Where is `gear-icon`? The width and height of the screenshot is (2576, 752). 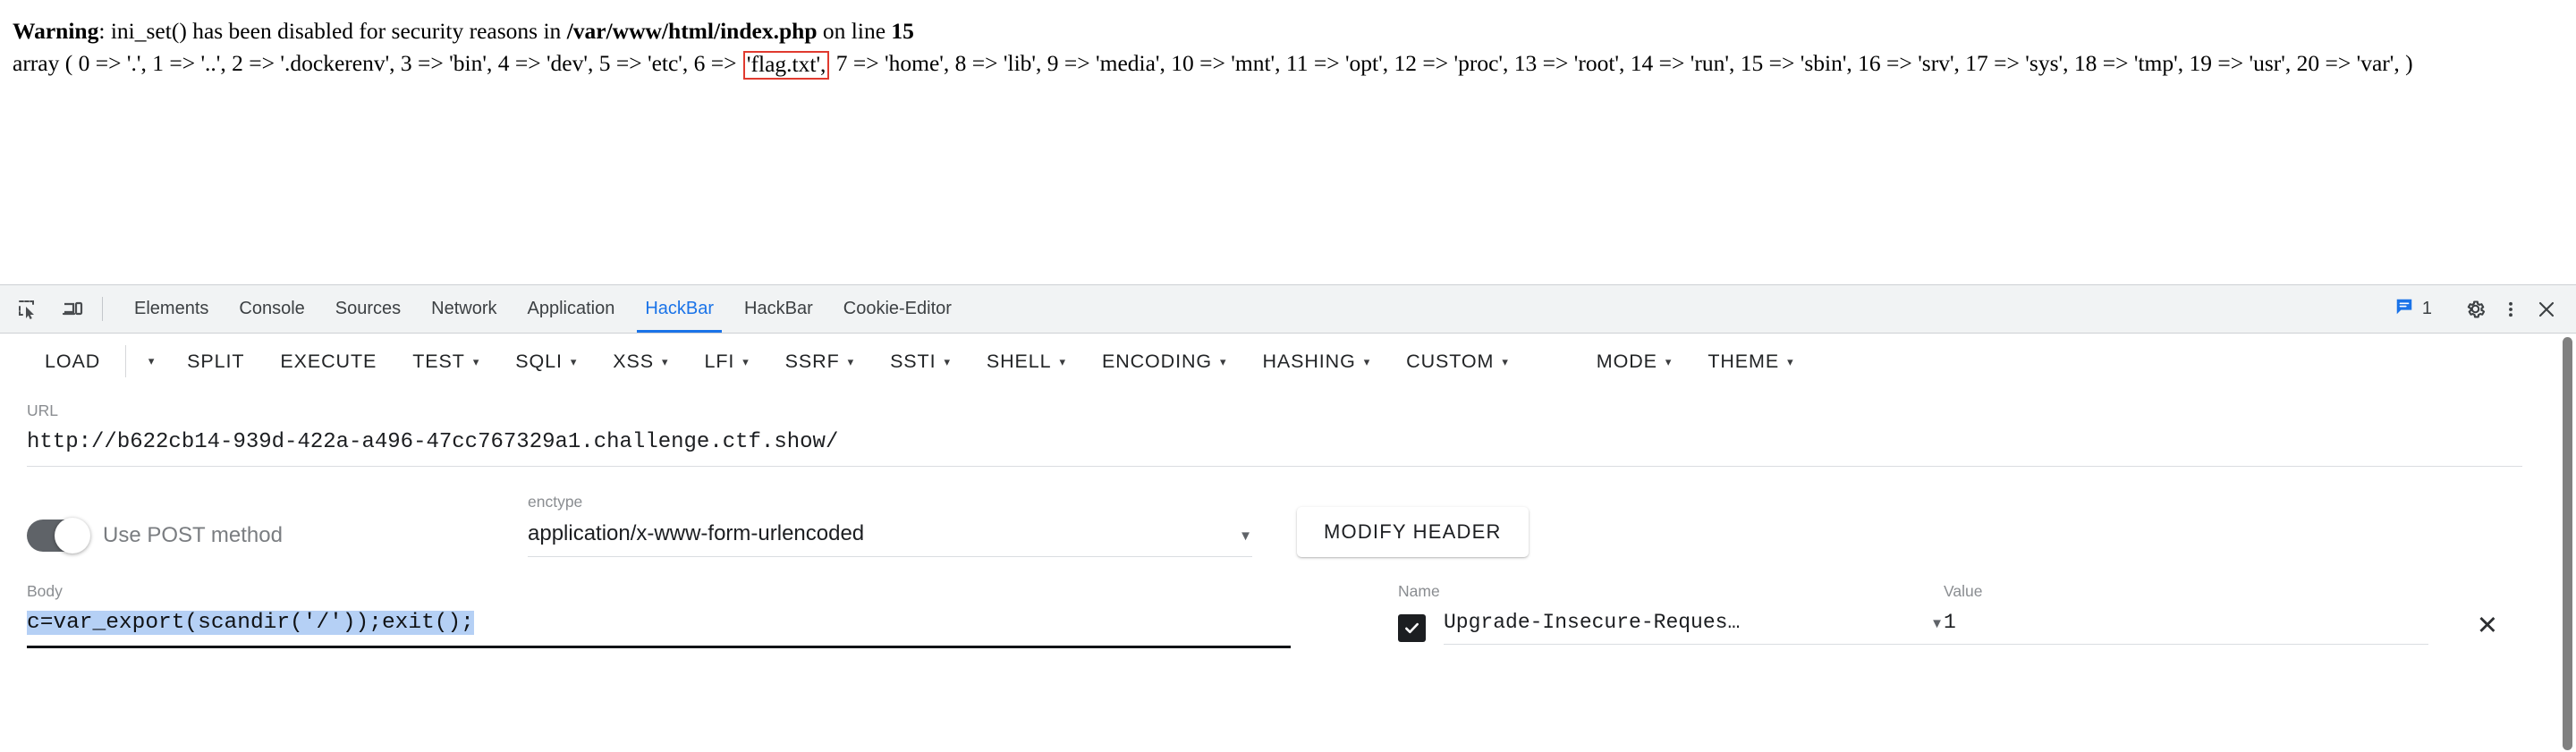
gear-icon is located at coordinates (2475, 310).